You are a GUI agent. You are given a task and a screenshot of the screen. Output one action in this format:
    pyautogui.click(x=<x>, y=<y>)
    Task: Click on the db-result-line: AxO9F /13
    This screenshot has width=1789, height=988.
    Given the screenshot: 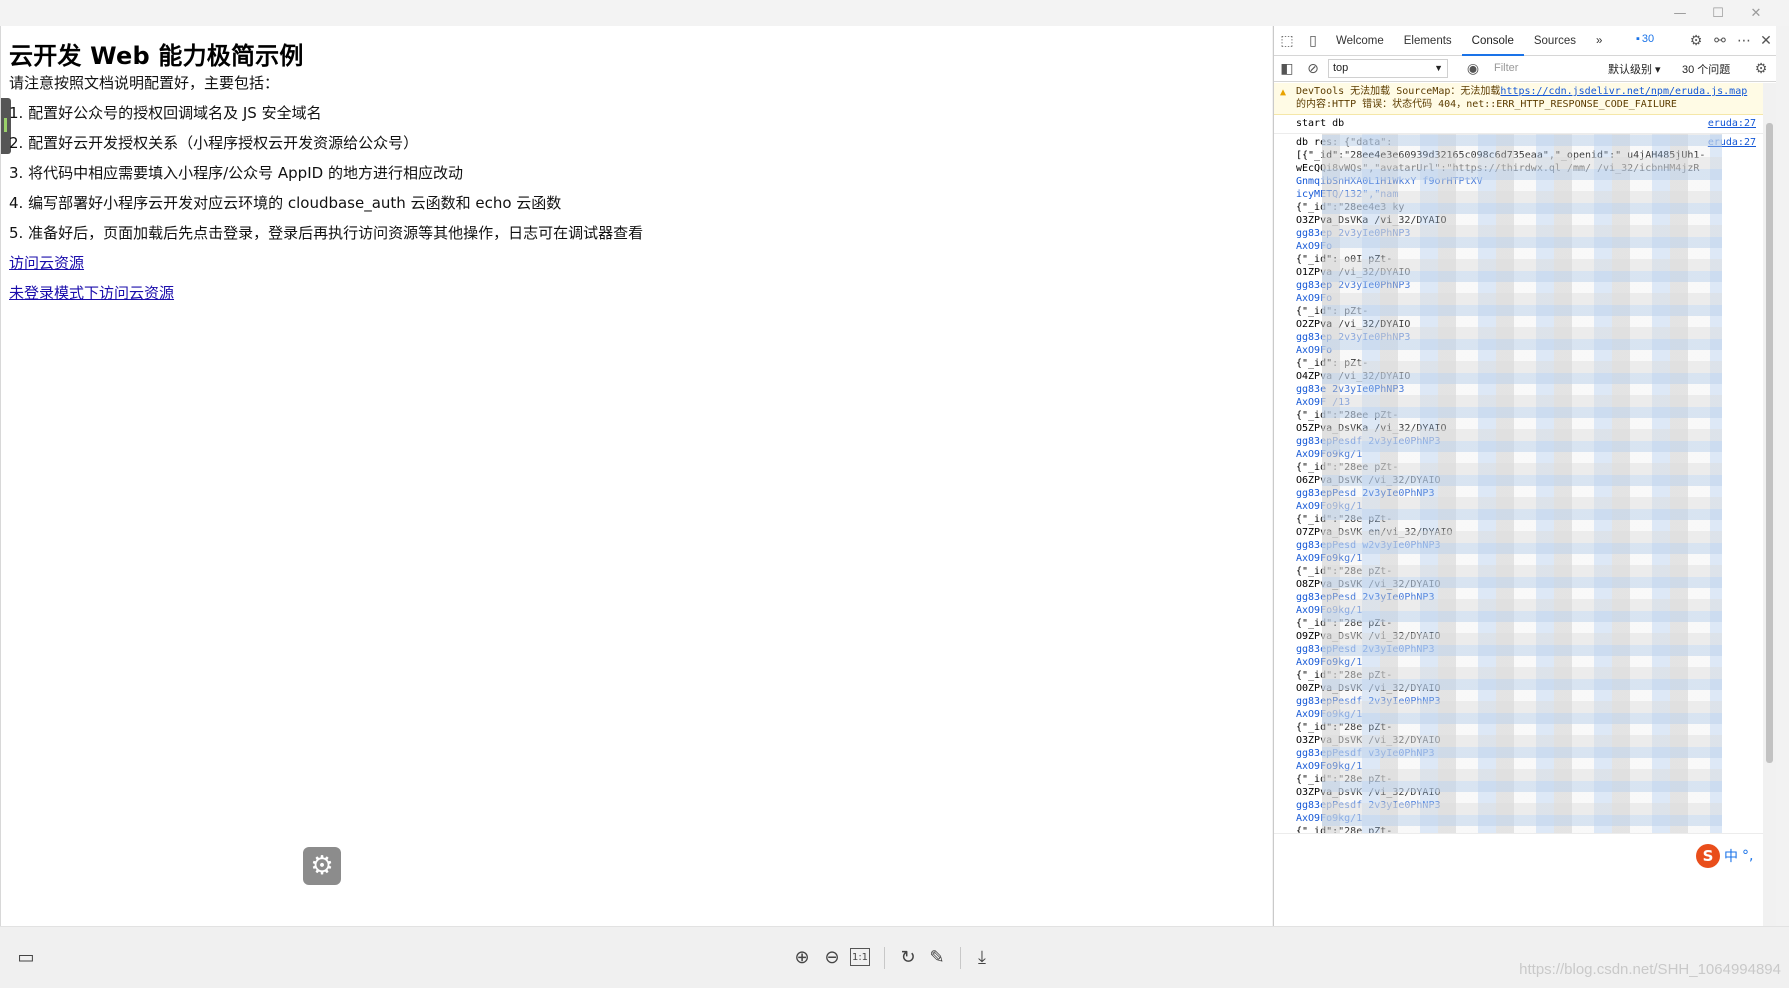 What is the action you would take?
    pyautogui.click(x=1323, y=402)
    